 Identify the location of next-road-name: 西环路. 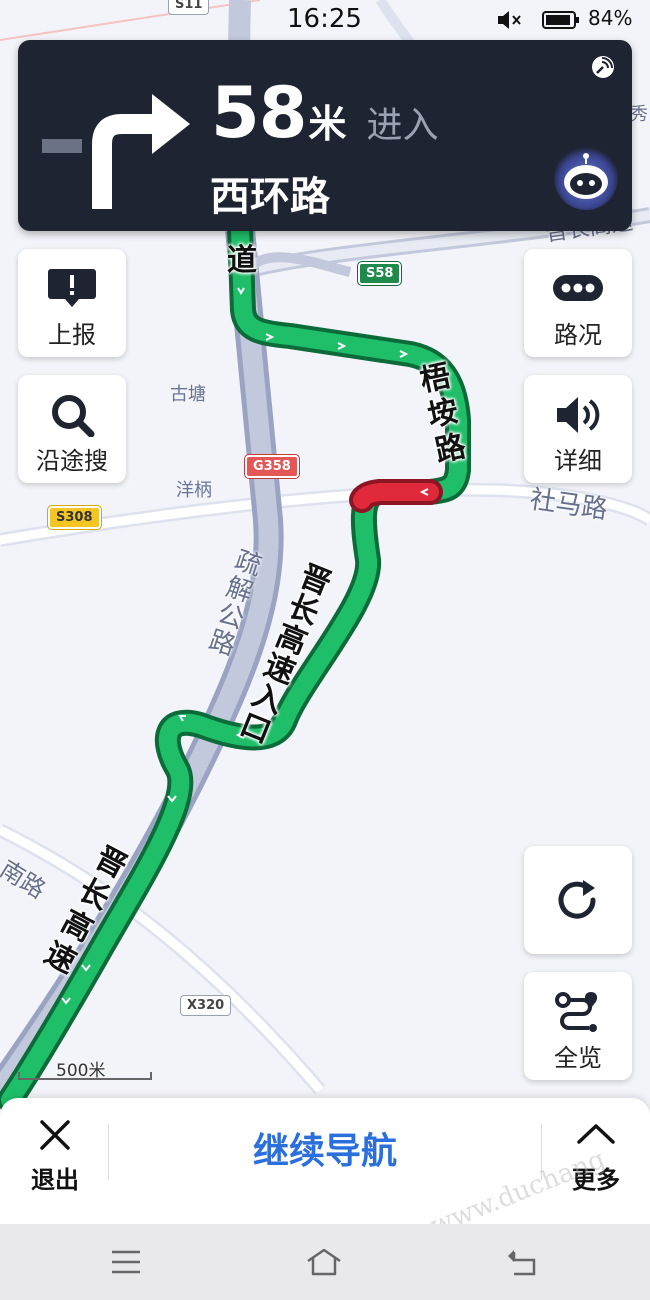
(270, 197).